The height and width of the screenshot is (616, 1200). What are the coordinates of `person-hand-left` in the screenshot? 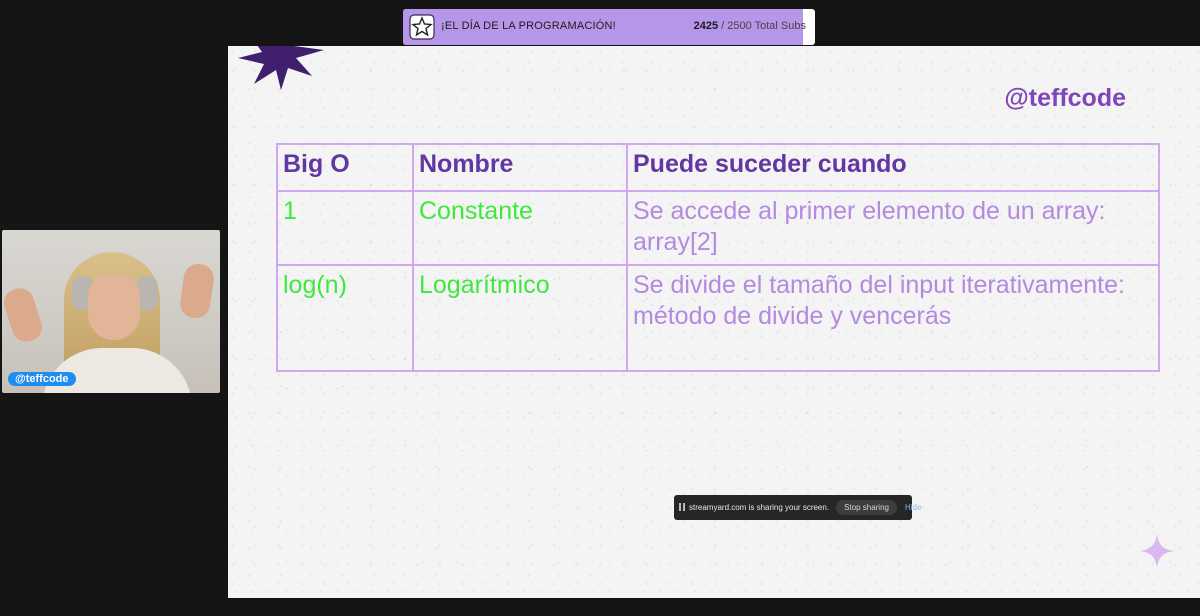 It's located at (24, 315).